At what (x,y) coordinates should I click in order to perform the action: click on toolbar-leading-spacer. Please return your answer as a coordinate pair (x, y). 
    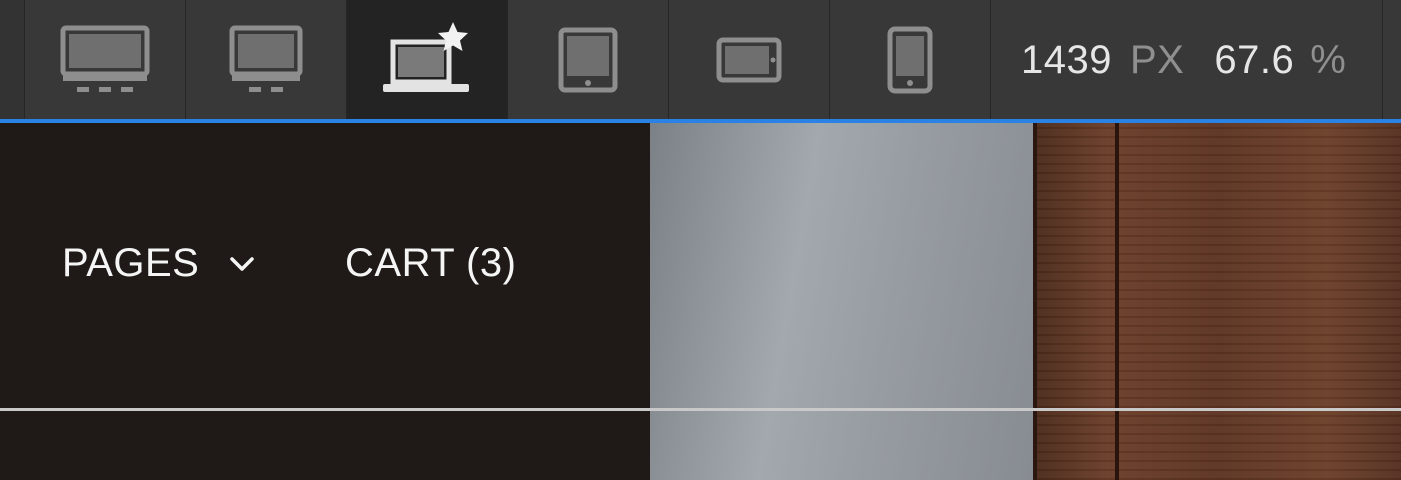
    Looking at the image, I should click on (12, 60).